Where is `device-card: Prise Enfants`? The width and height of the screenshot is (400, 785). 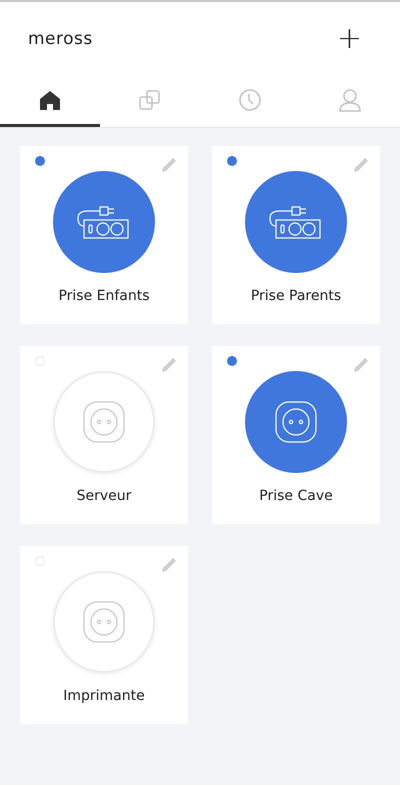
device-card: Prise Enfants is located at coordinates (104, 235).